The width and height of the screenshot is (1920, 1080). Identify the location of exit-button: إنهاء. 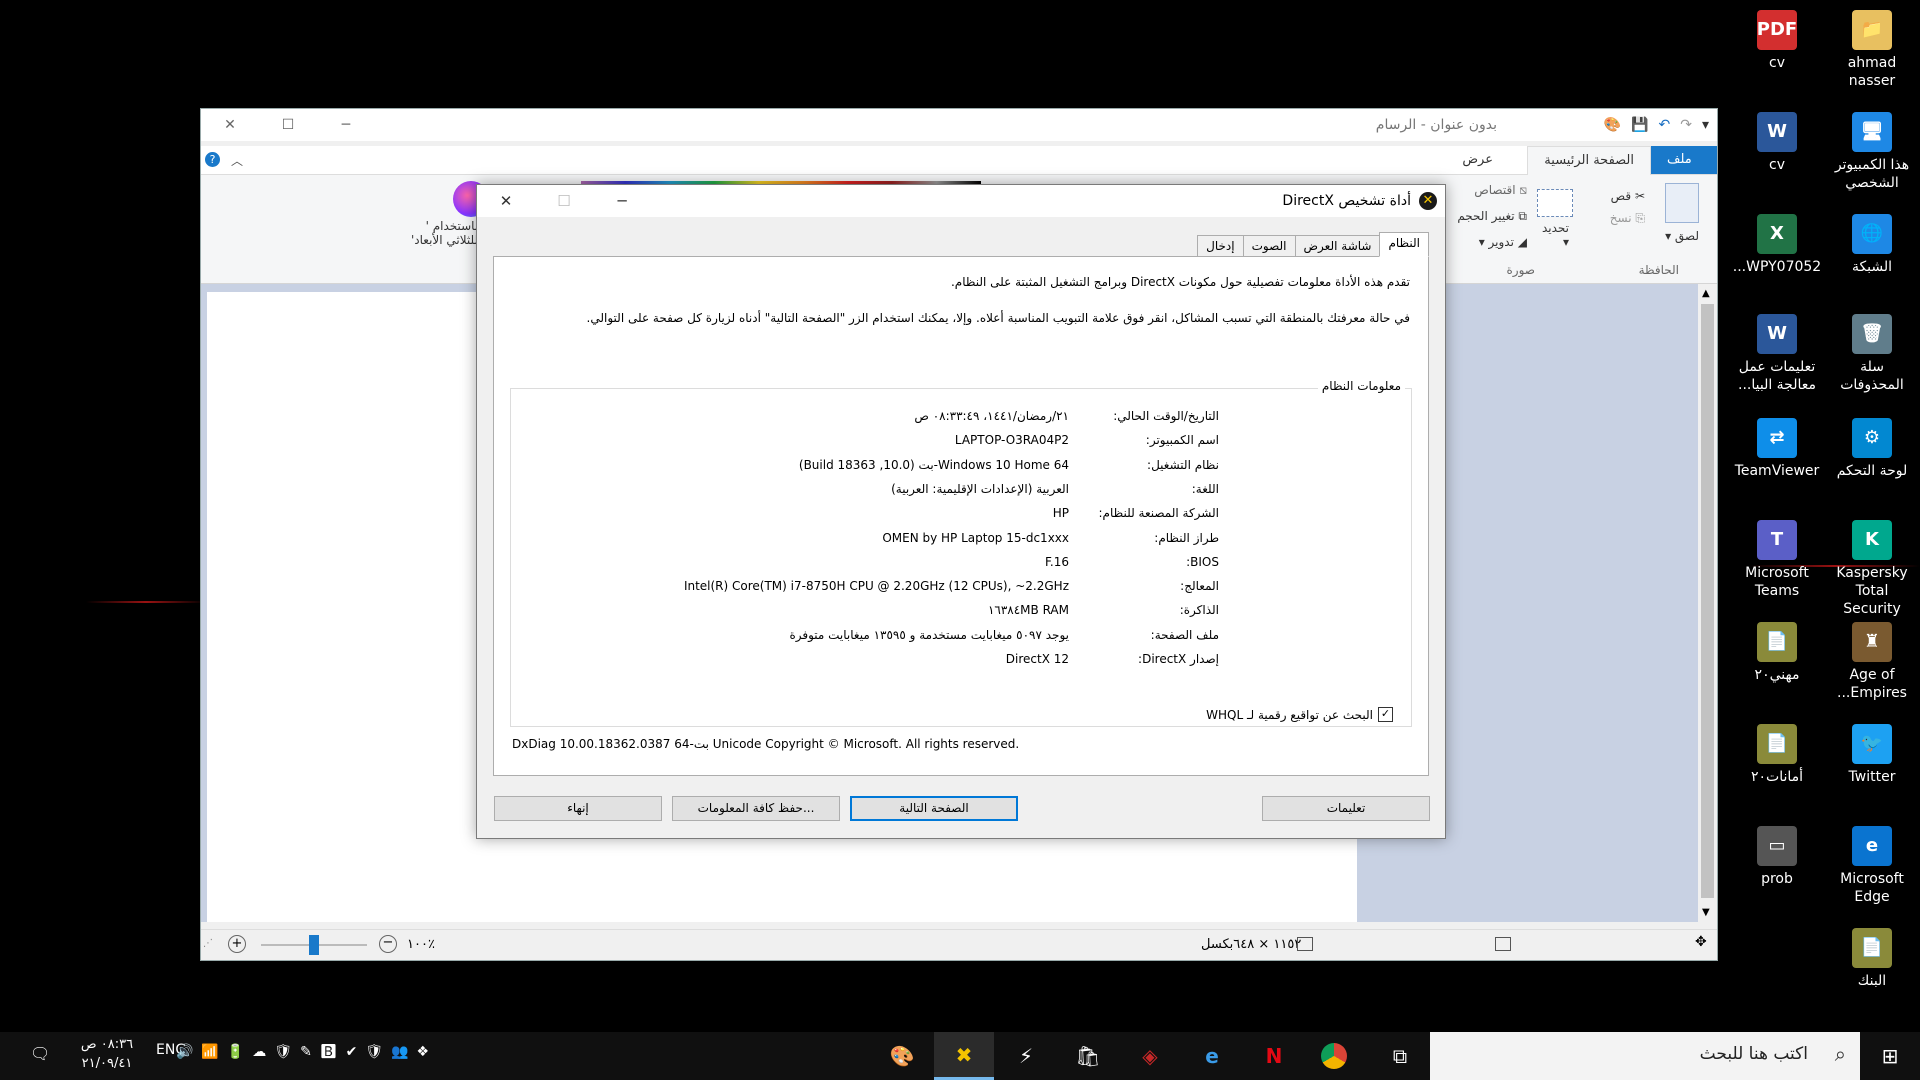
(578, 808).